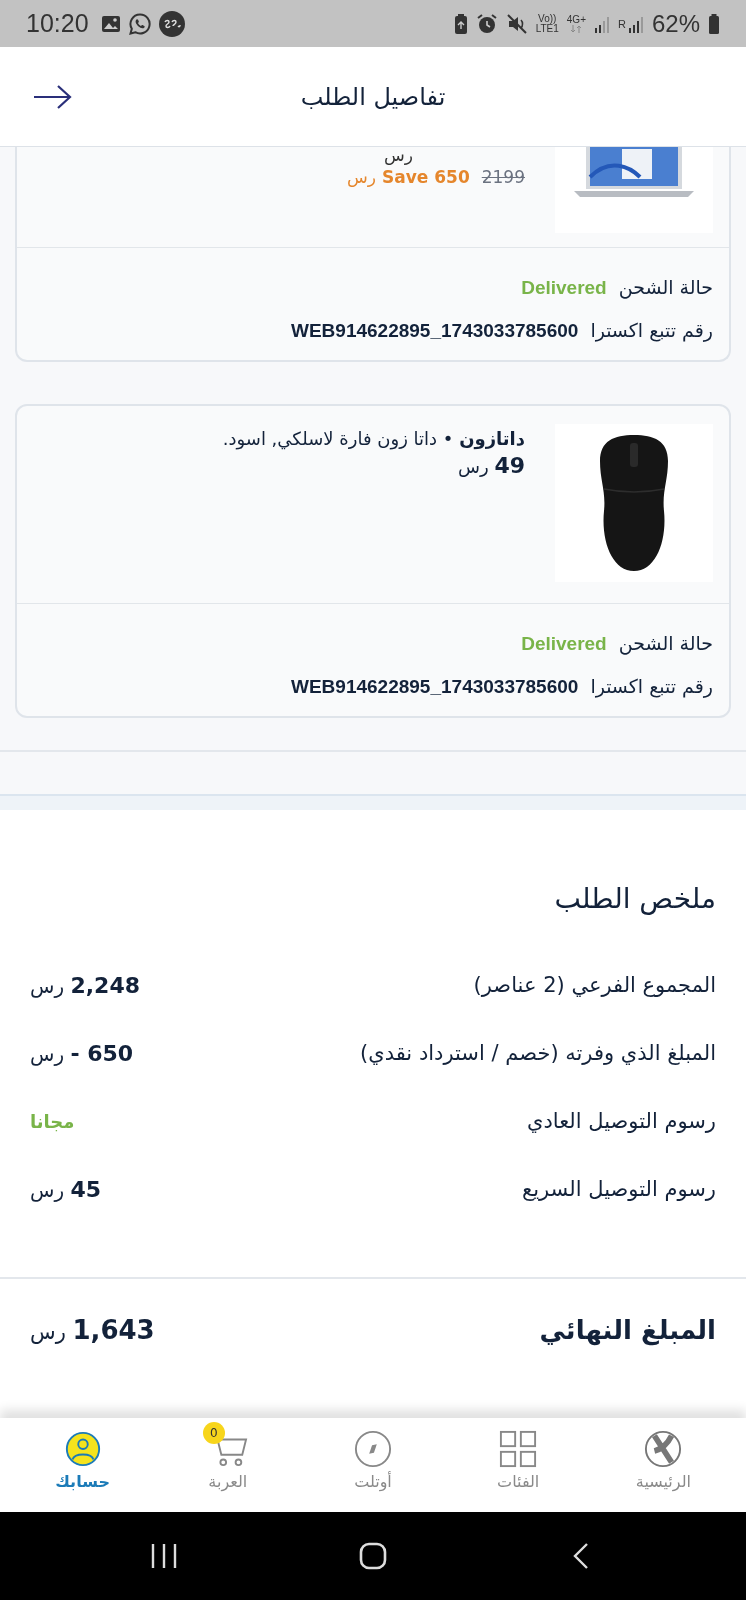  I want to click on summary-label: رسوم التوصيل العادي, so click(621, 1121).